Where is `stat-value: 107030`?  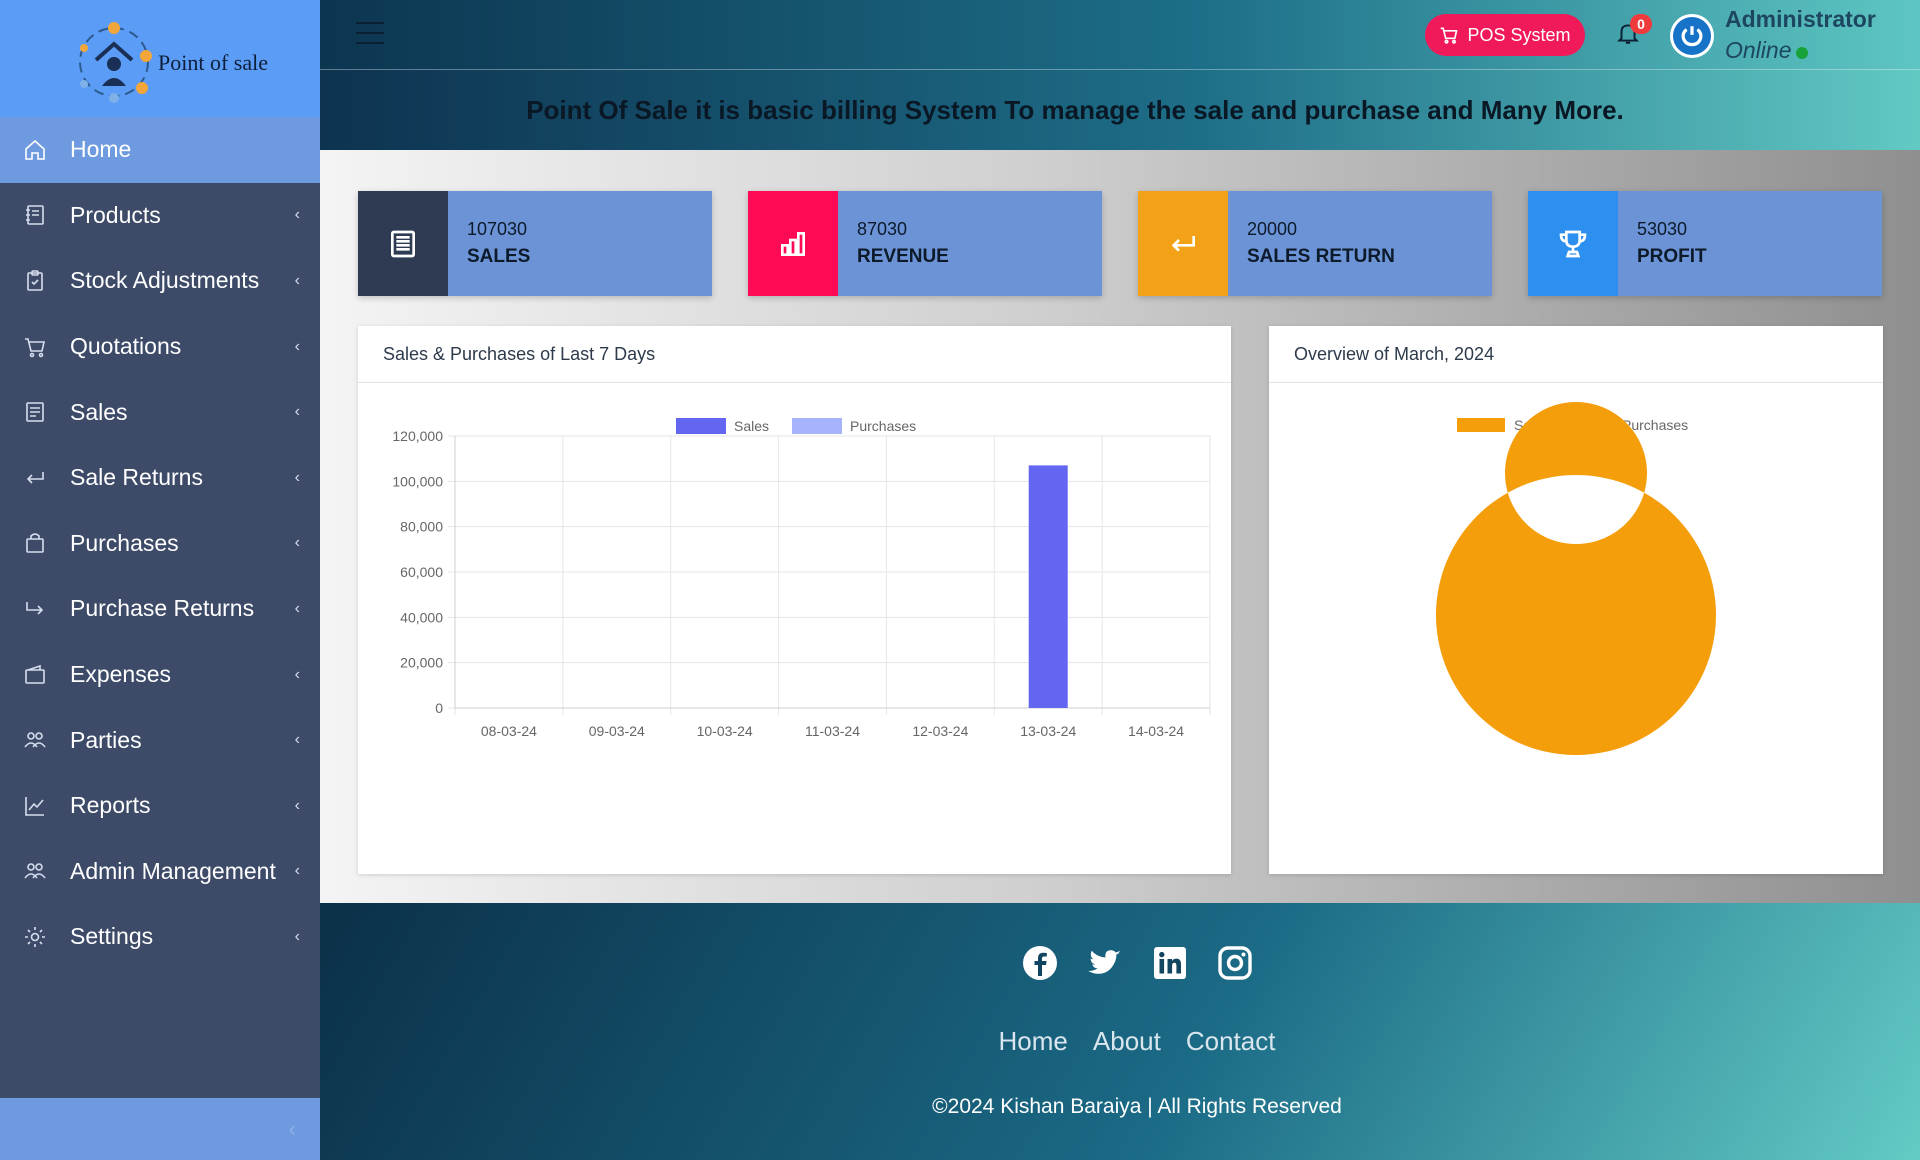
stat-value: 107030 is located at coordinates (497, 229).